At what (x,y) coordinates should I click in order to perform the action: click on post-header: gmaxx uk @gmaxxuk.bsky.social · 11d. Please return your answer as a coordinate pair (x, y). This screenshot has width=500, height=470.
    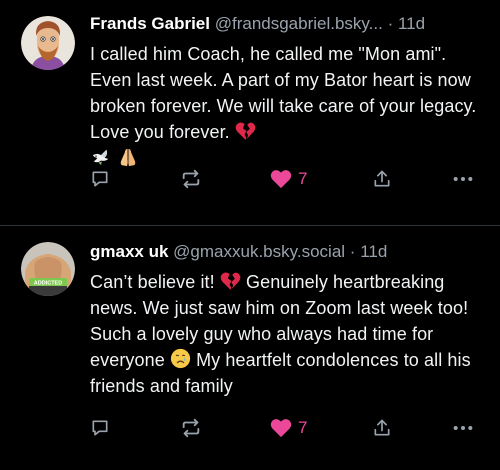
    Looking at the image, I should click on (289, 252).